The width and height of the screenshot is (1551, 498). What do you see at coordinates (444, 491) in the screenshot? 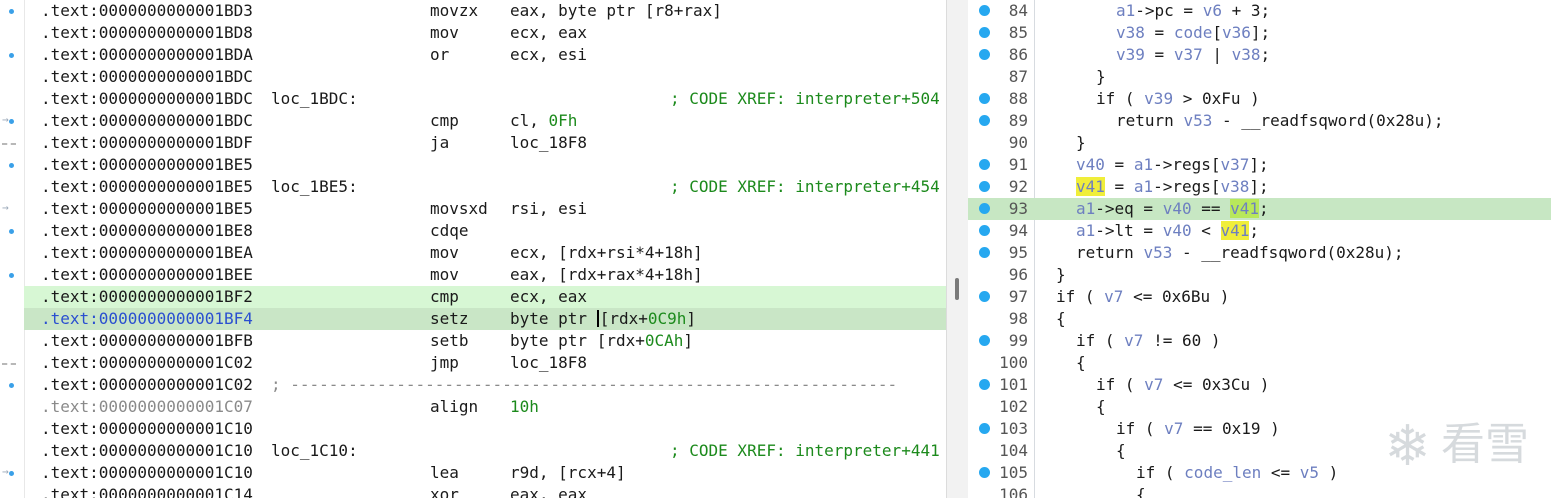
I see `mnemonic: xor` at bounding box center [444, 491].